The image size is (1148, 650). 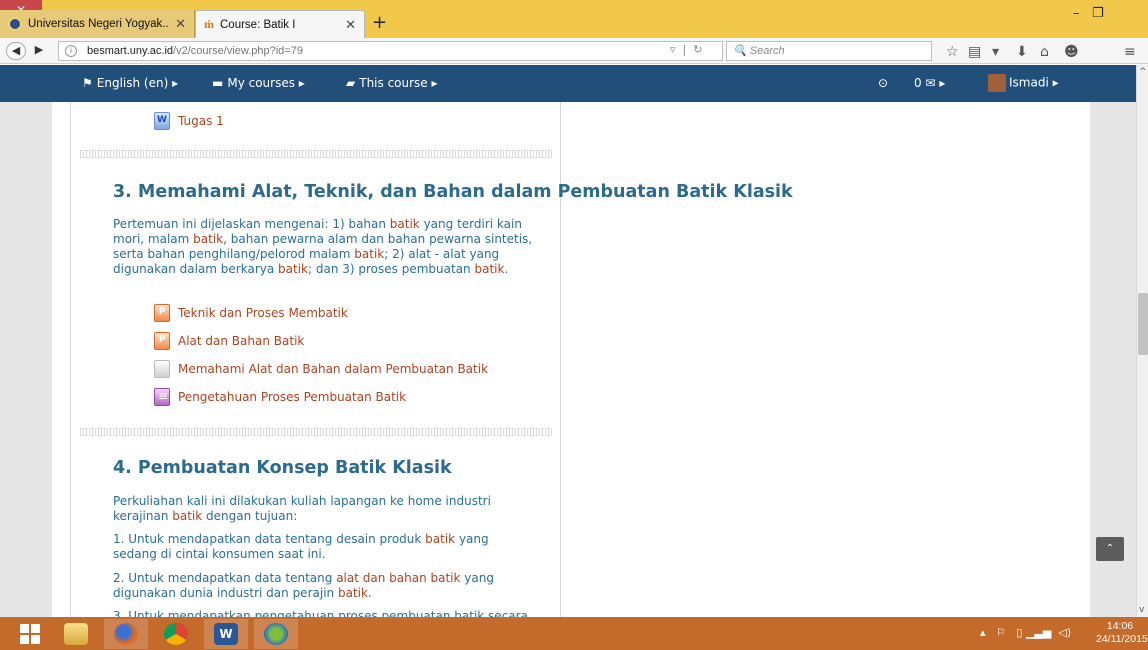 I want to click on briefcase-icon: ▬, so click(x=218, y=83).